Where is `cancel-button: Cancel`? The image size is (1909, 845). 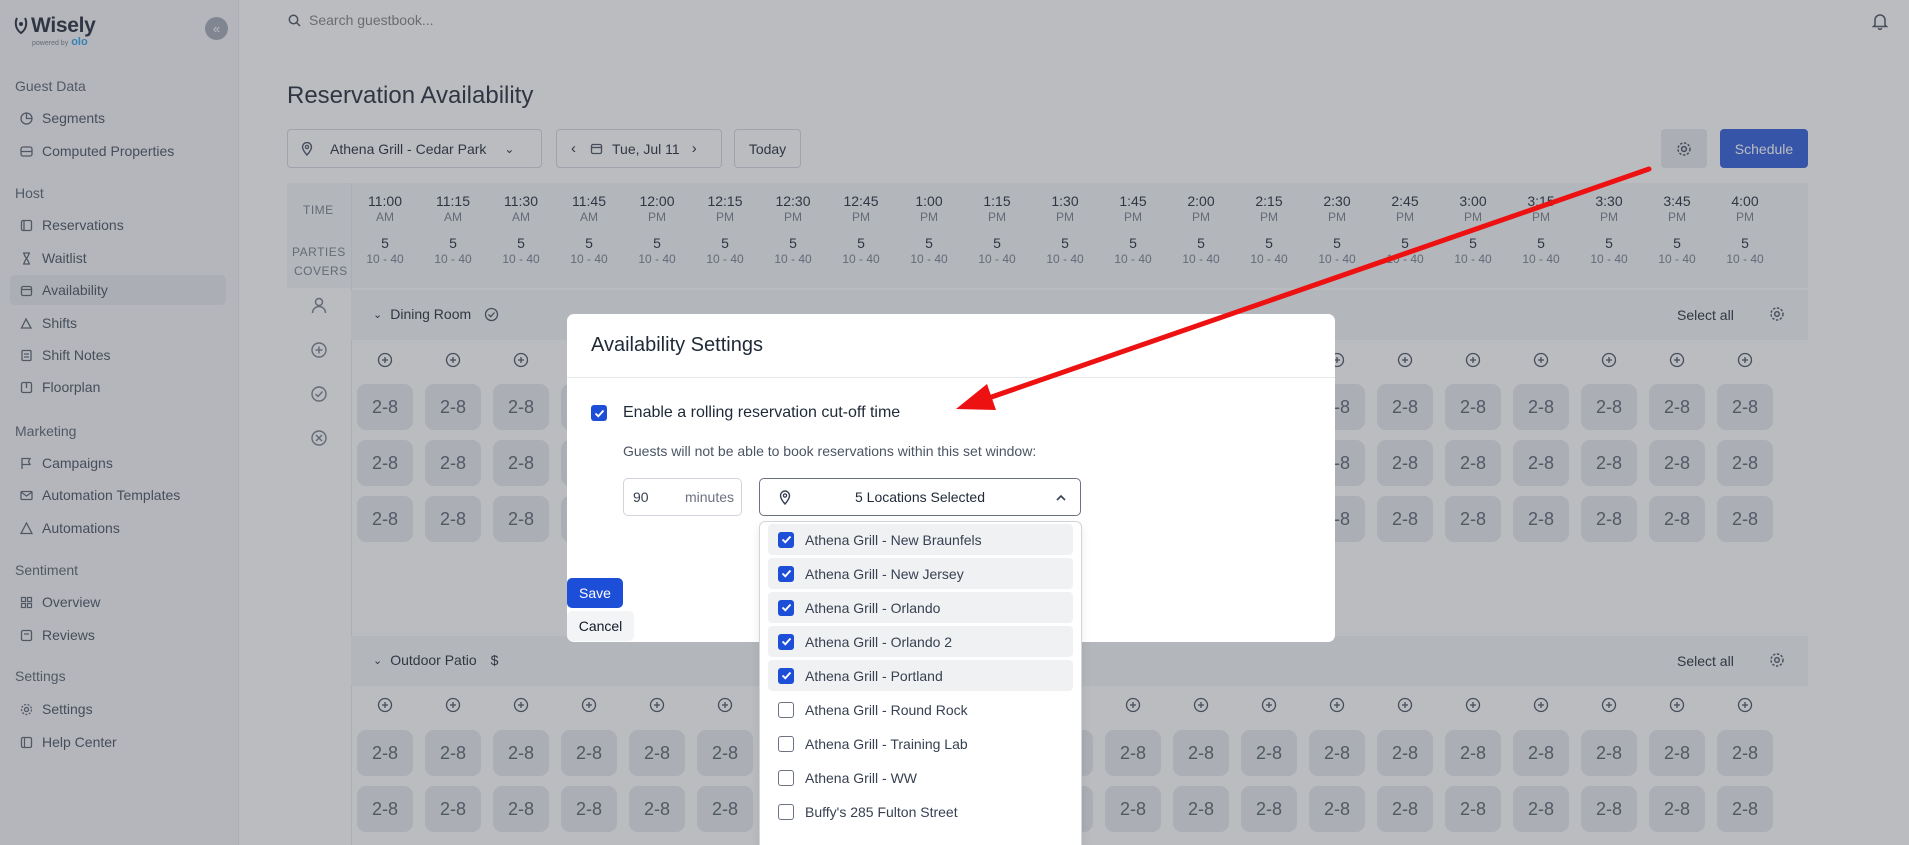
cancel-button: Cancel is located at coordinates (600, 626).